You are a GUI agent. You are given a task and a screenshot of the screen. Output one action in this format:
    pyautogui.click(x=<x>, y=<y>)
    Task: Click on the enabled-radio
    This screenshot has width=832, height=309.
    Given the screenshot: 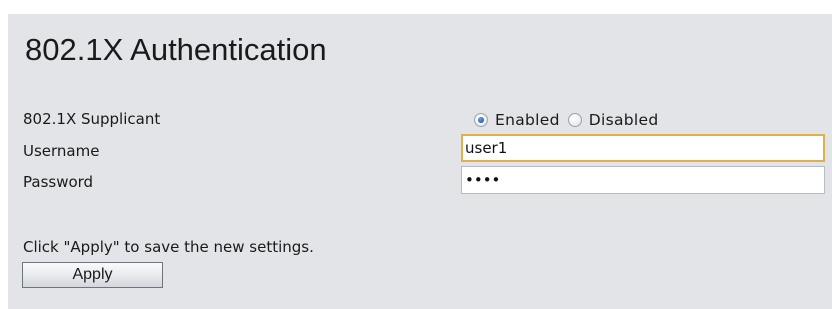 What is the action you would take?
    pyautogui.click(x=481, y=120)
    